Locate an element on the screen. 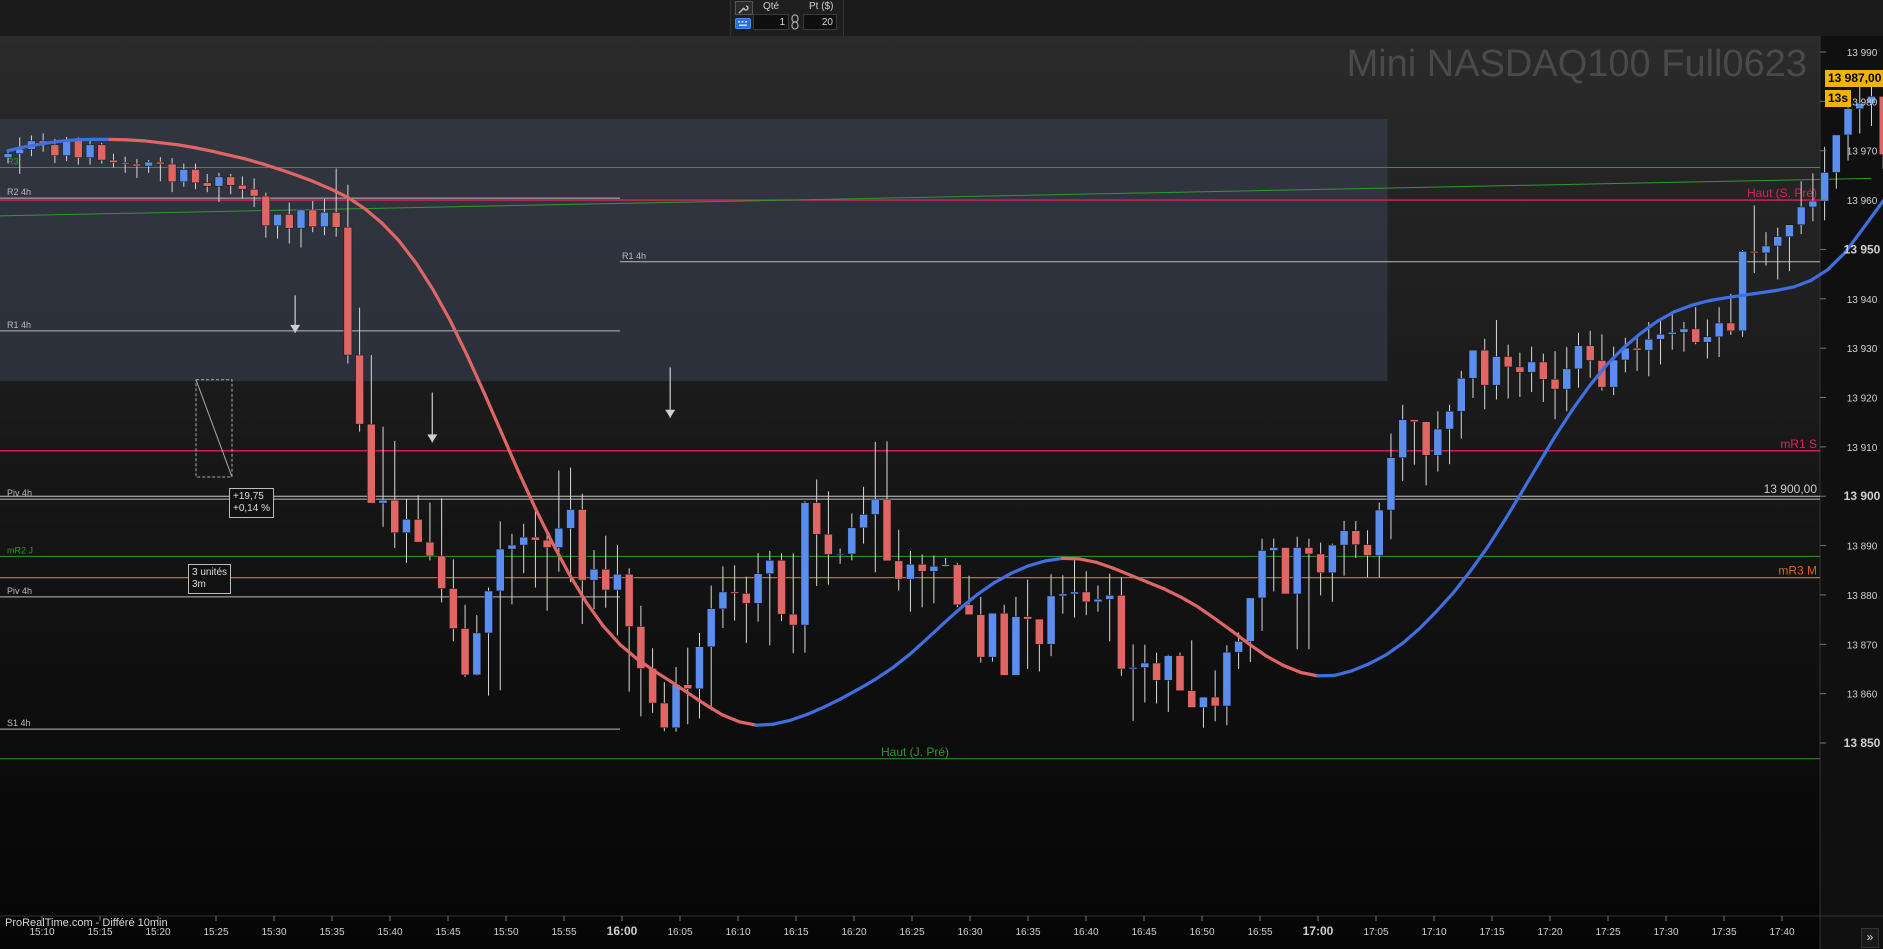 Image resolution: width=1883 pixels, height=949 pixels. x-tick-label: 15:25 is located at coordinates (215, 932).